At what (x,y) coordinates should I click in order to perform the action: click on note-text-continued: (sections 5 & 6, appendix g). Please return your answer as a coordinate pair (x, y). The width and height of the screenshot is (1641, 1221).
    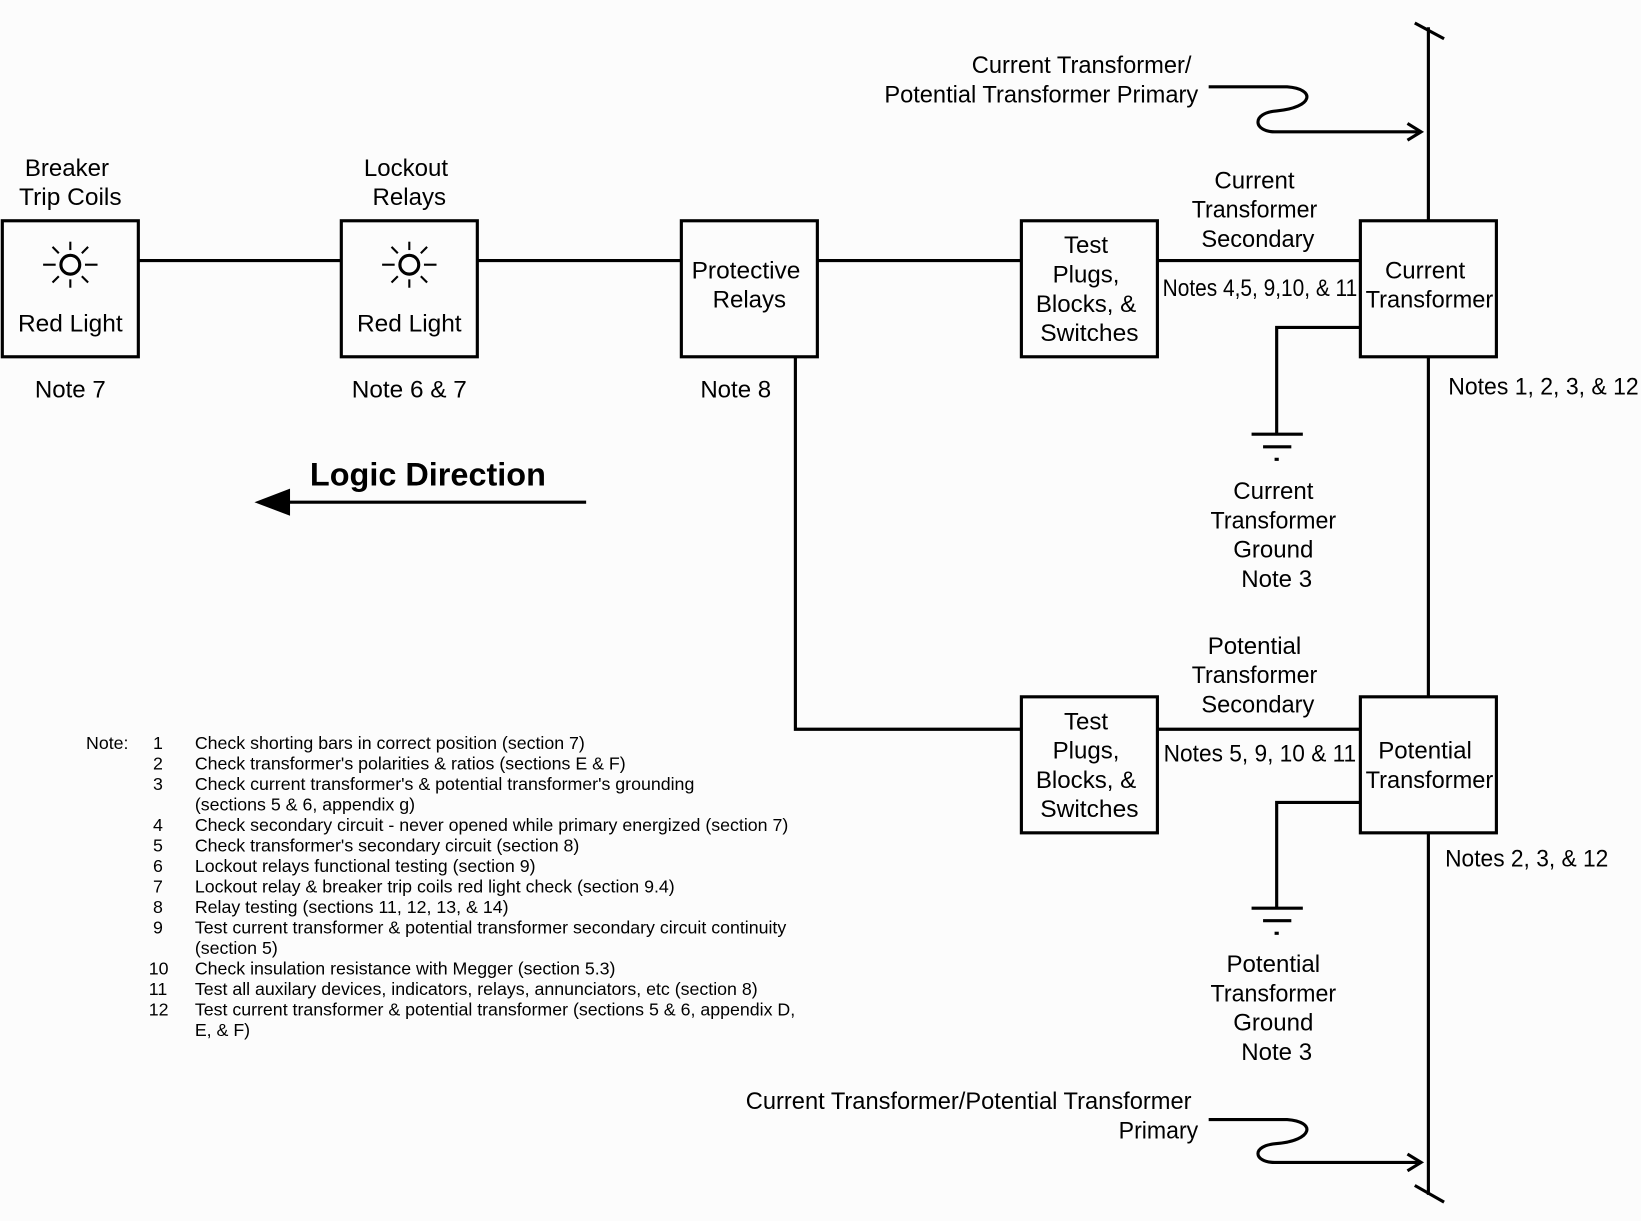
    Looking at the image, I should click on (305, 805).